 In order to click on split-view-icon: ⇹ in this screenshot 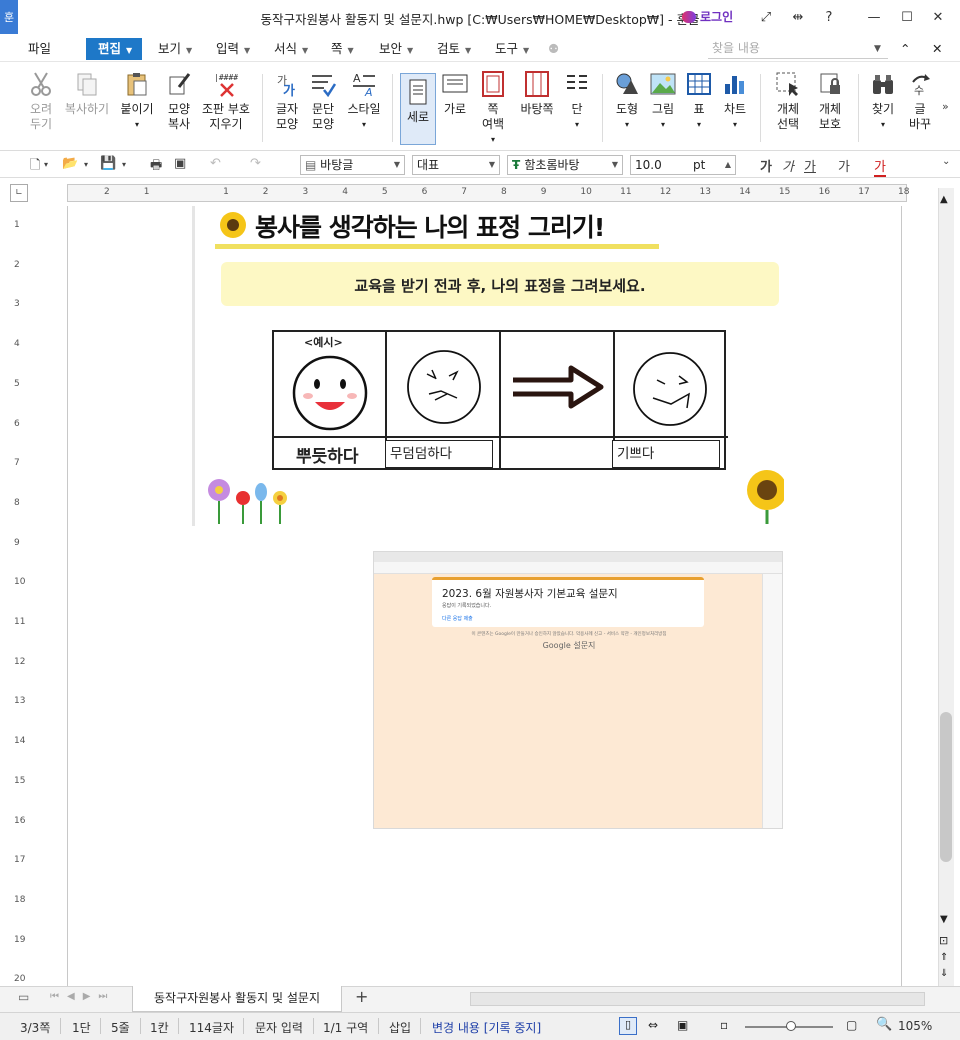, I will do `click(798, 17)`.